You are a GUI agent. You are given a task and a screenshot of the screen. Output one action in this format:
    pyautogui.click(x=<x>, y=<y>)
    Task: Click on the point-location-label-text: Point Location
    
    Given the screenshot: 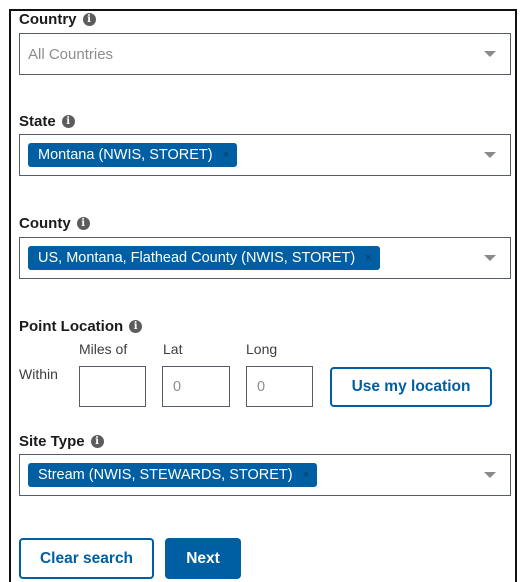 What is the action you would take?
    pyautogui.click(x=71, y=326)
    